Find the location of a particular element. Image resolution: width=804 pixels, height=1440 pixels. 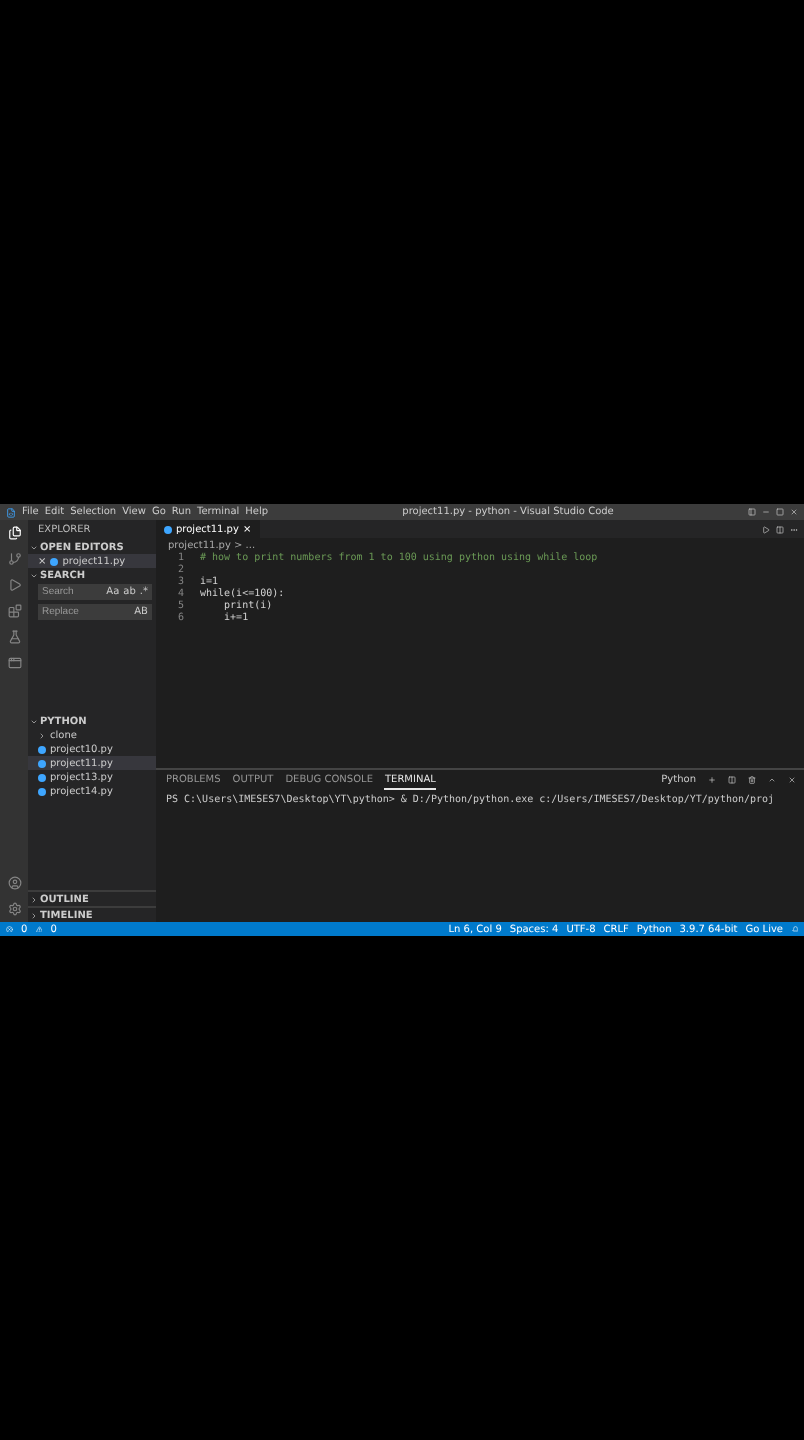

app-logo-icon is located at coordinates (11, 512).